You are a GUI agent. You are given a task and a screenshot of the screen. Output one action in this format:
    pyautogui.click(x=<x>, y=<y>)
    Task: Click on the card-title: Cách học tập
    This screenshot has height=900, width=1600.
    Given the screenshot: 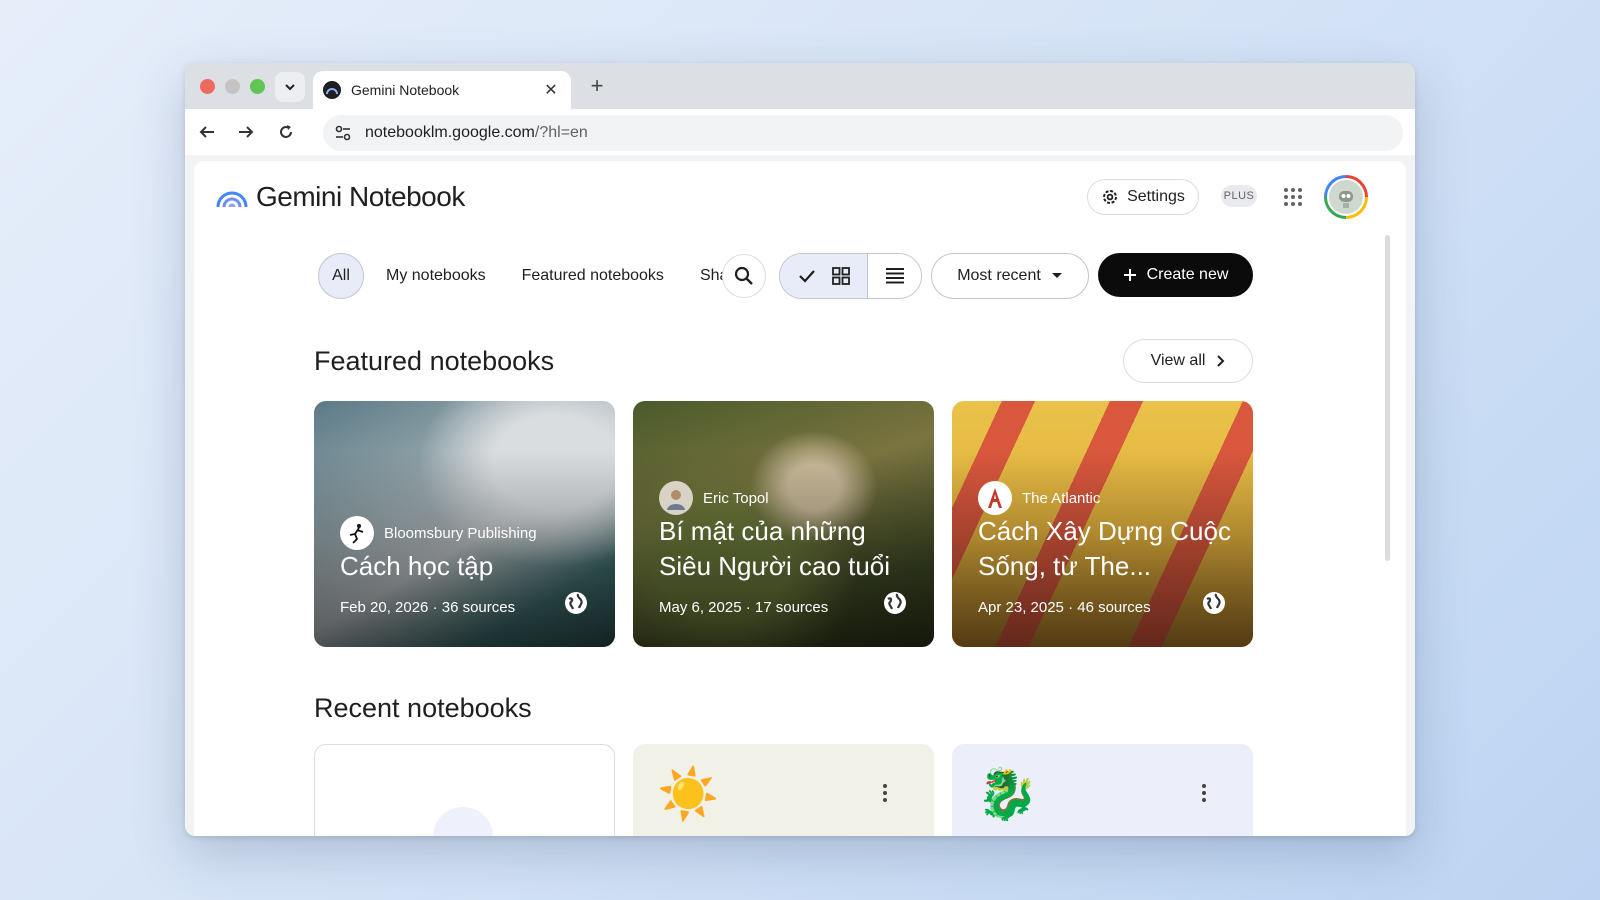 What is the action you would take?
    pyautogui.click(x=417, y=566)
    